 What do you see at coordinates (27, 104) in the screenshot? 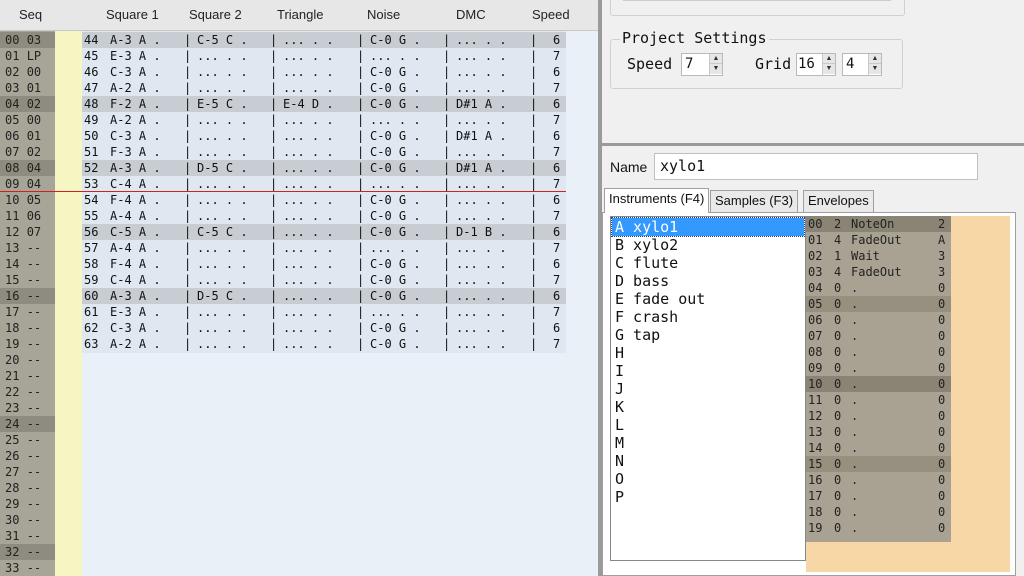
I see `sequence-row: 04 02` at bounding box center [27, 104].